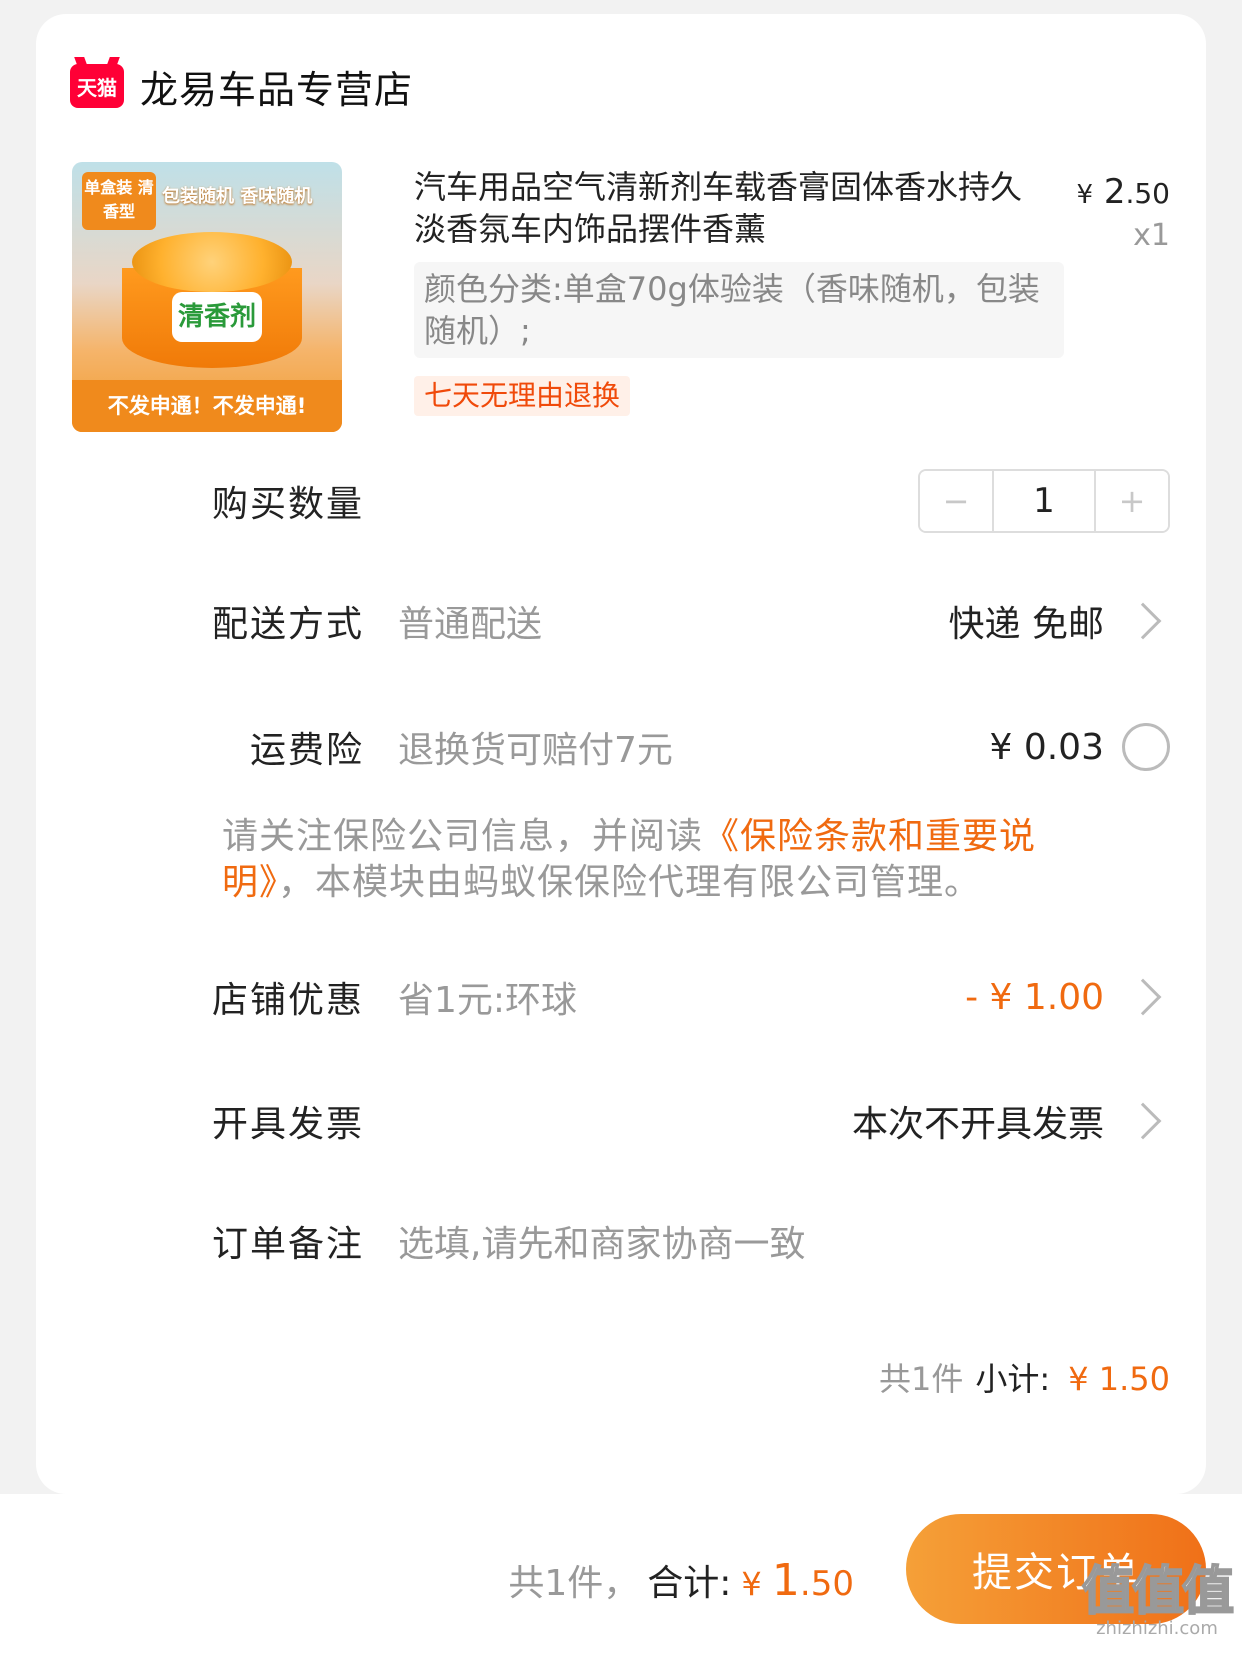 This screenshot has width=1242, height=1653. What do you see at coordinates (1151, 235) in the screenshot?
I see `product-quantity: x1` at bounding box center [1151, 235].